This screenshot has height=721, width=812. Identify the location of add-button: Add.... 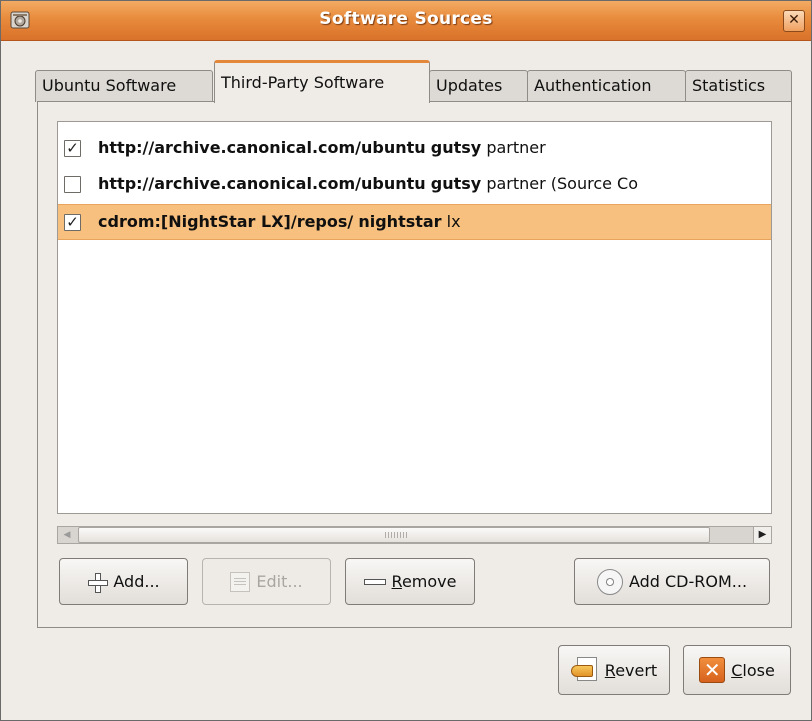
(123, 581).